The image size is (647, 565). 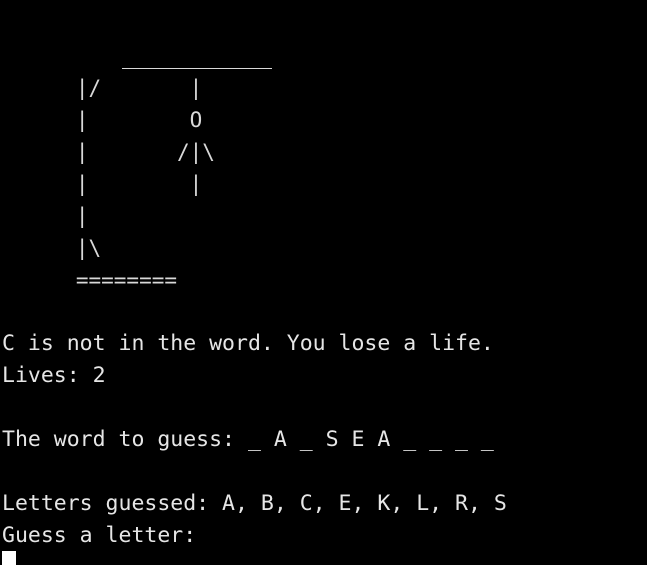 What do you see at coordinates (99, 535) in the screenshot?
I see `guess-prompt: Guess a letter:` at bounding box center [99, 535].